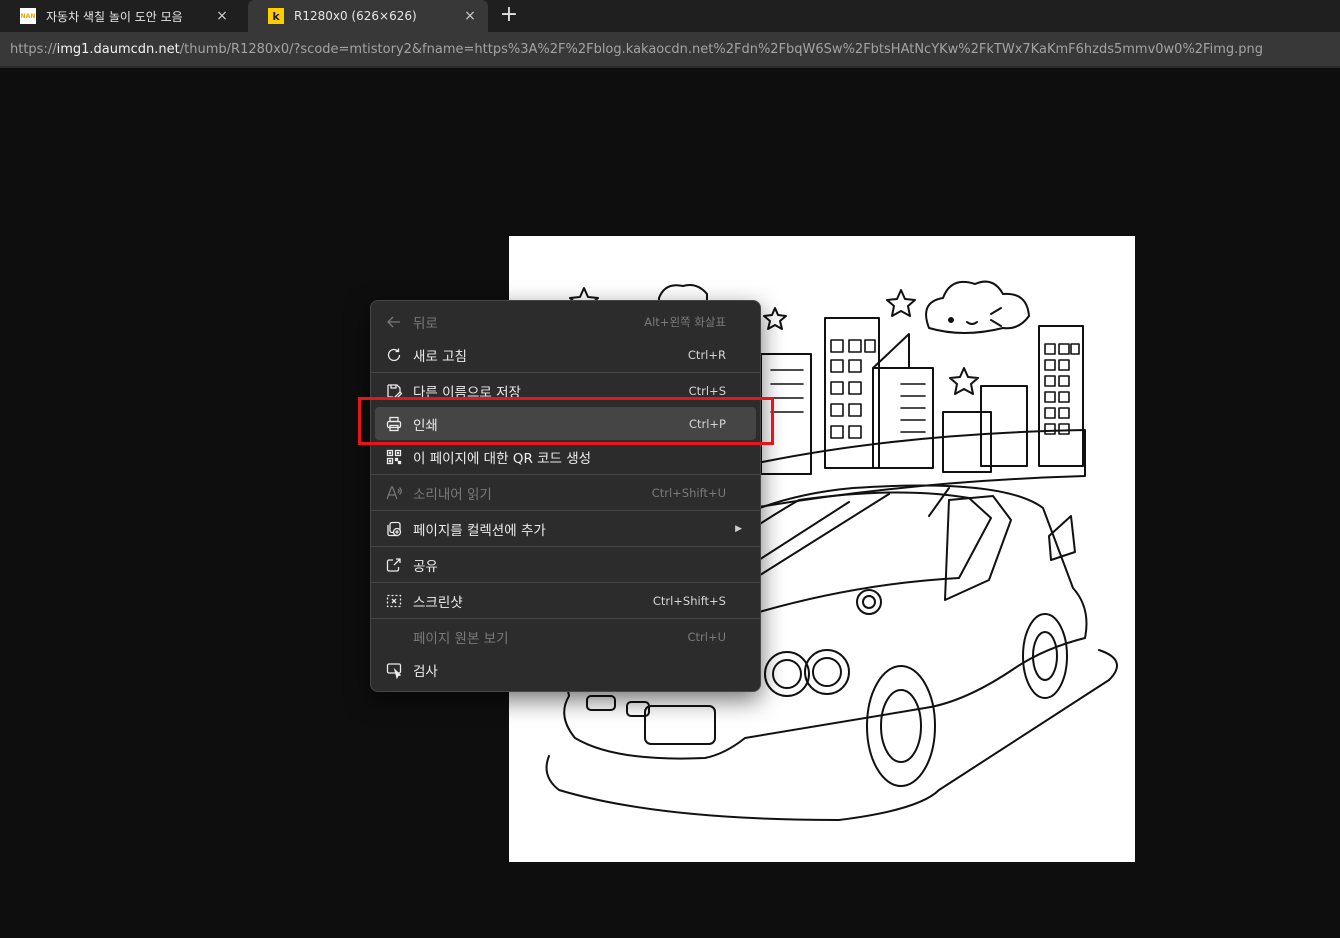  What do you see at coordinates (565, 669) in the screenshot?
I see `menu-item-inspect: 검사` at bounding box center [565, 669].